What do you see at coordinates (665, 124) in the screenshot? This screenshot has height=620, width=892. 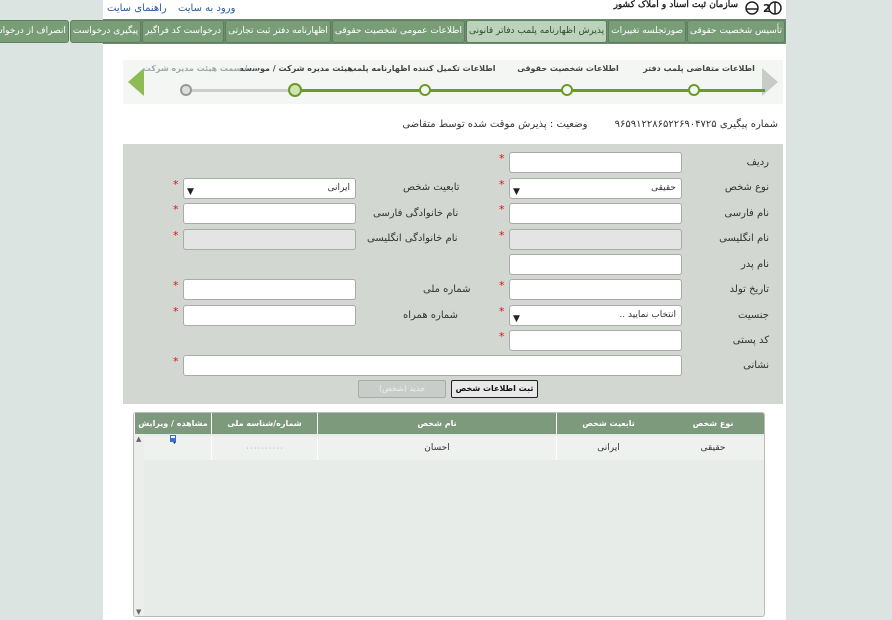 I see `tracking-number: ۹۶۵۹۱۲۲۸۶۵۲۲۶۹۰۴۷۲۵` at bounding box center [665, 124].